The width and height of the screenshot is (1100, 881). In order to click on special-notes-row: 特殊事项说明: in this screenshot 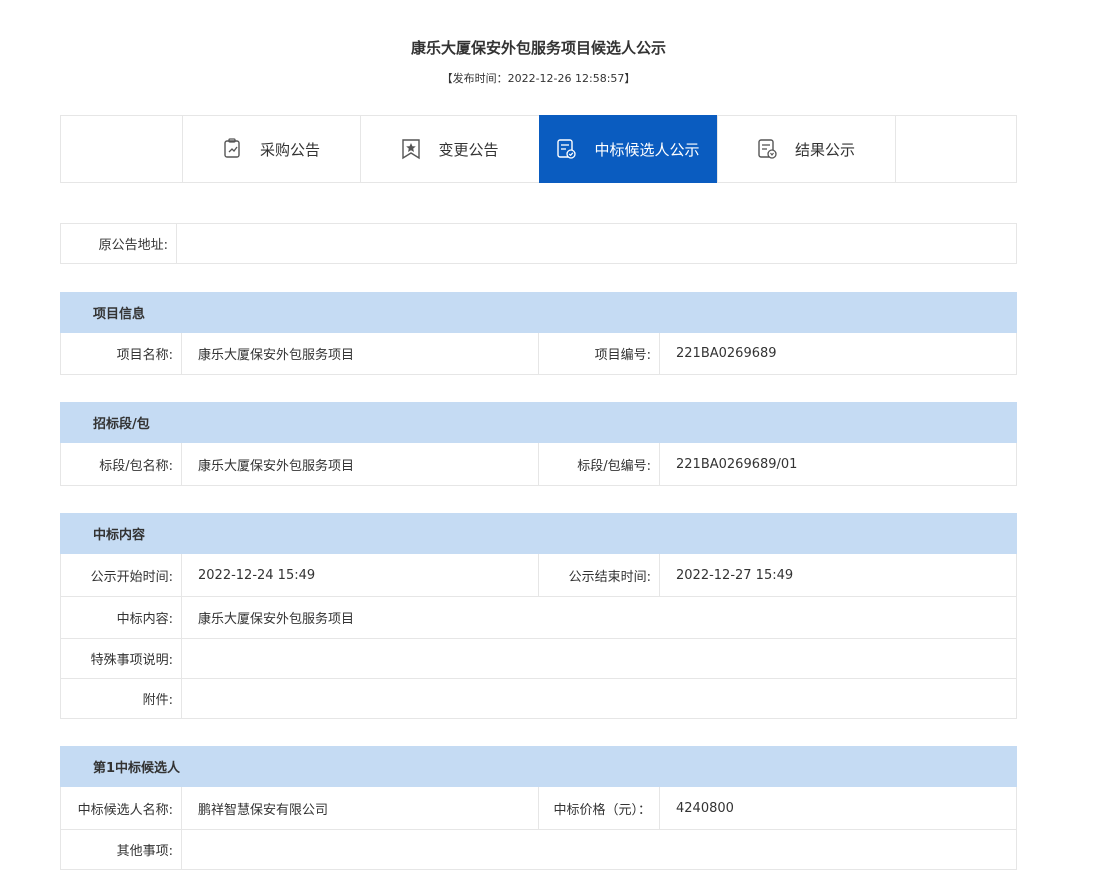, I will do `click(538, 659)`.